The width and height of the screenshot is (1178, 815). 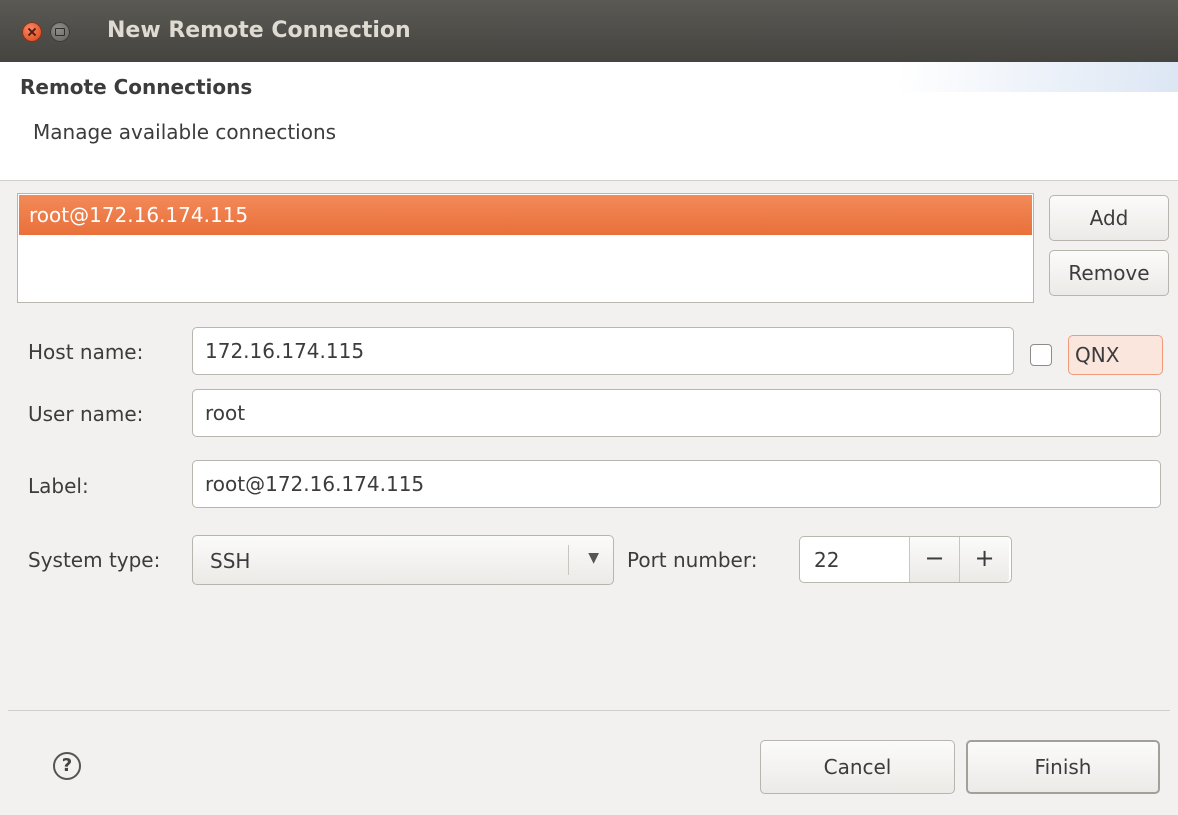 What do you see at coordinates (984, 559) in the screenshot?
I see `increment-button: +` at bounding box center [984, 559].